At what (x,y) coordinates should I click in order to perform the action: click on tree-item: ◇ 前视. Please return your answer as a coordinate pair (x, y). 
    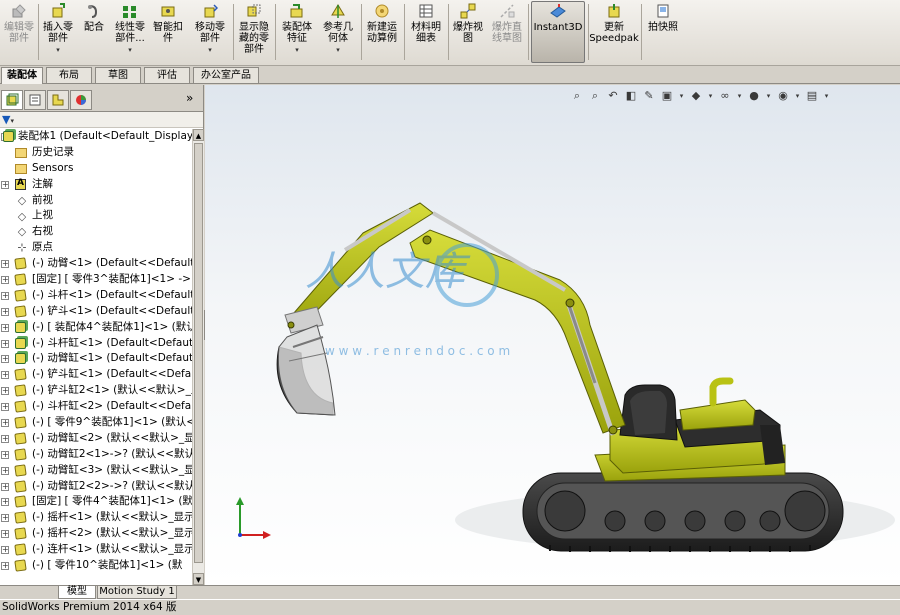
    Looking at the image, I should click on (96, 201).